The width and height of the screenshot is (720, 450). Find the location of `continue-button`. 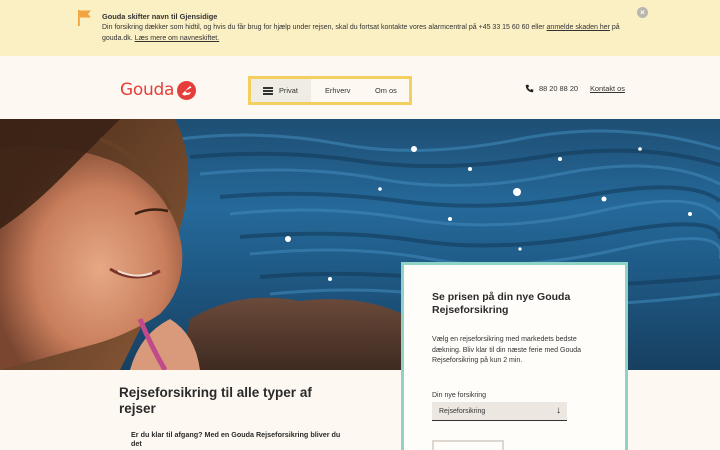

continue-button is located at coordinates (468, 445).